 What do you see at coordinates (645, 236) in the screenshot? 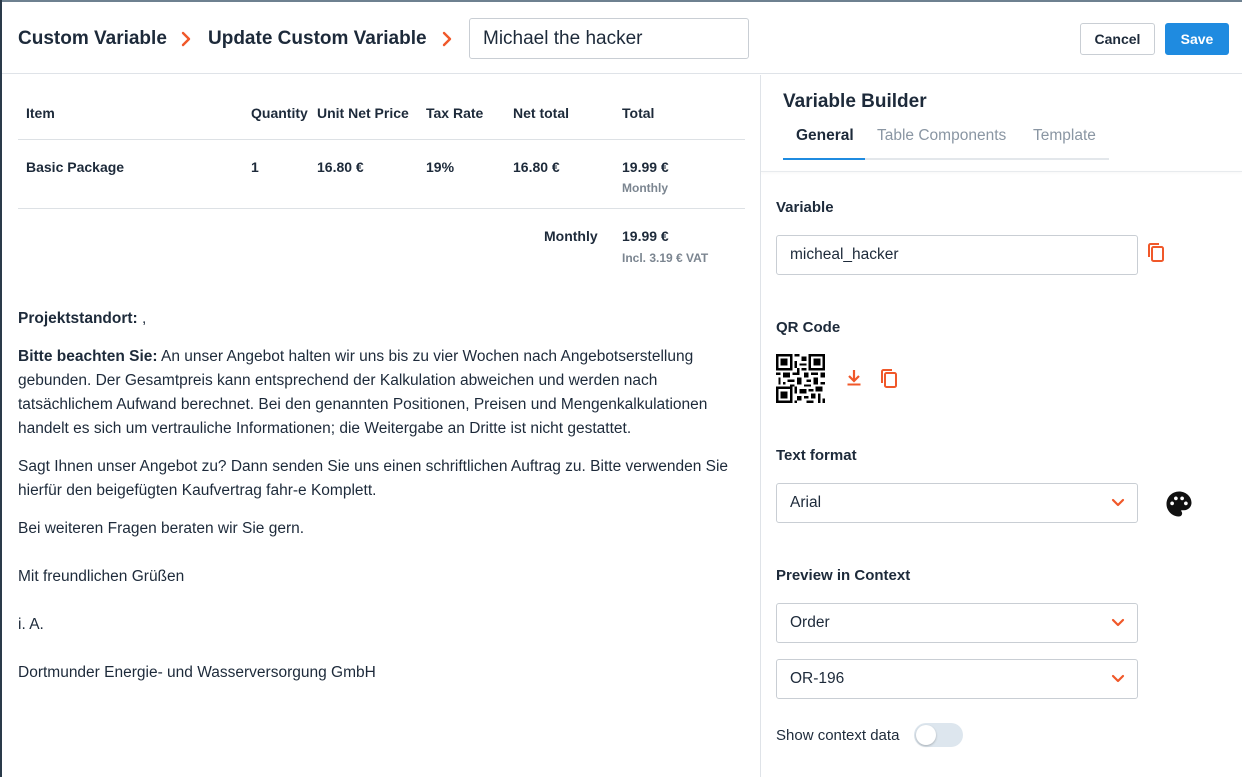
I see `summary-total: 19.99 €` at bounding box center [645, 236].